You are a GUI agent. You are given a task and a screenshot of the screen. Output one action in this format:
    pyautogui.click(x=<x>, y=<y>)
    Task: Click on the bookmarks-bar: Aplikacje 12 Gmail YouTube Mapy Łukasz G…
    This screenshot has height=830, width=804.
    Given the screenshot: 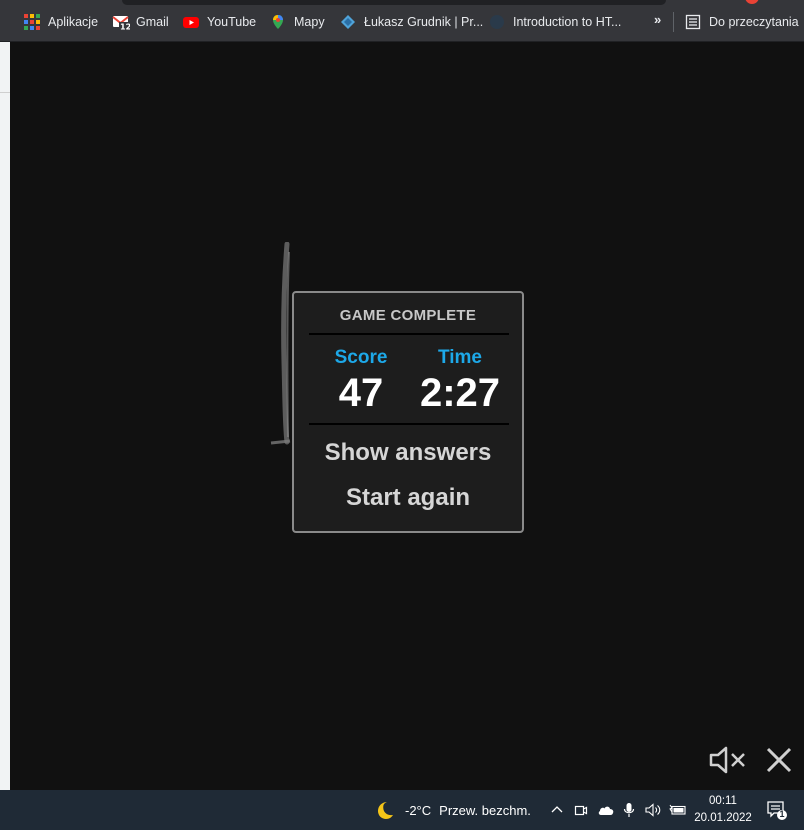 What is the action you would take?
    pyautogui.click(x=402, y=21)
    